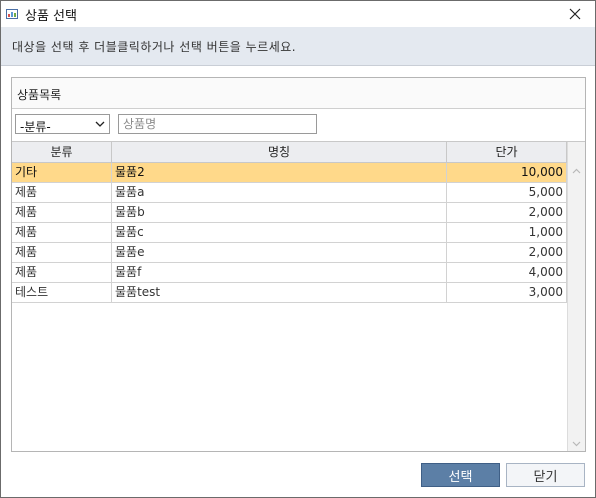 This screenshot has width=596, height=498. Describe the element at coordinates (51, 16) in the screenshot. I see `window-title: 상품 선택` at that location.